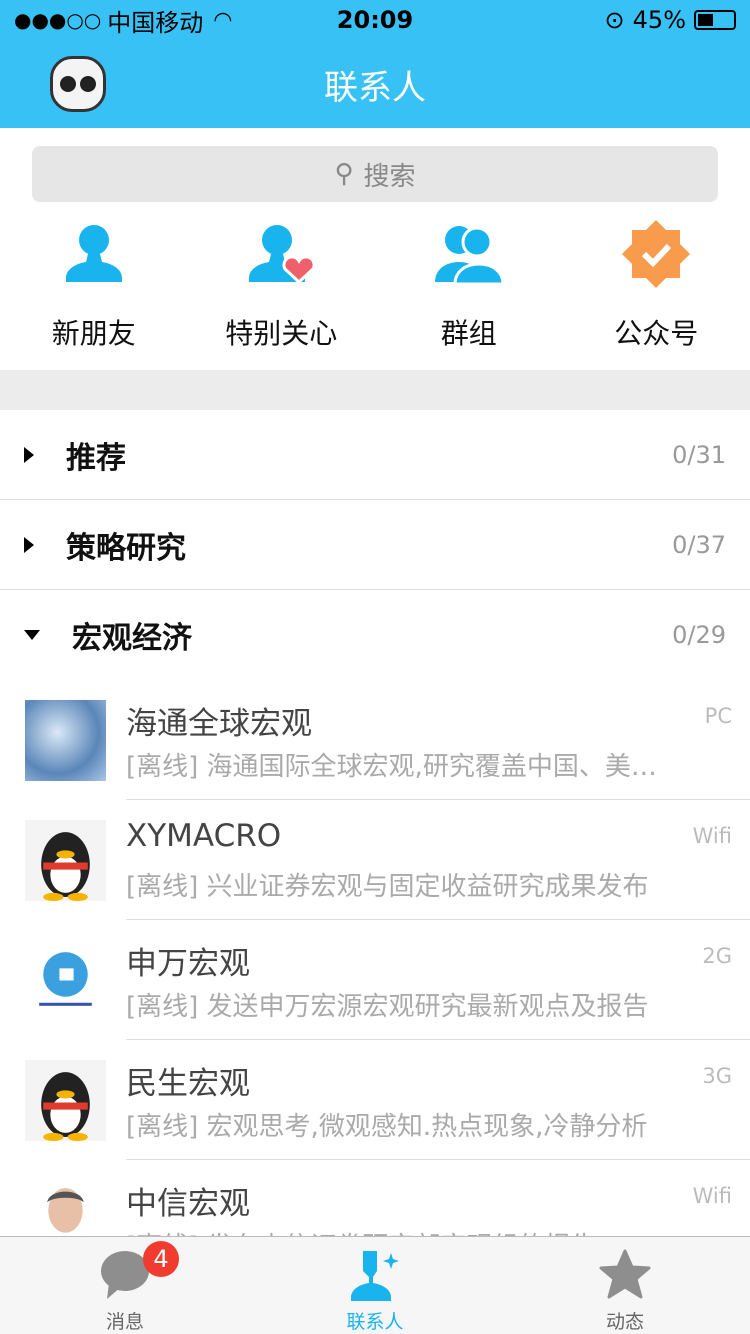 This screenshot has height=1334, width=750. What do you see at coordinates (375, 635) in the screenshot?
I see `group-macro: 宏观经济 0/29` at bounding box center [375, 635].